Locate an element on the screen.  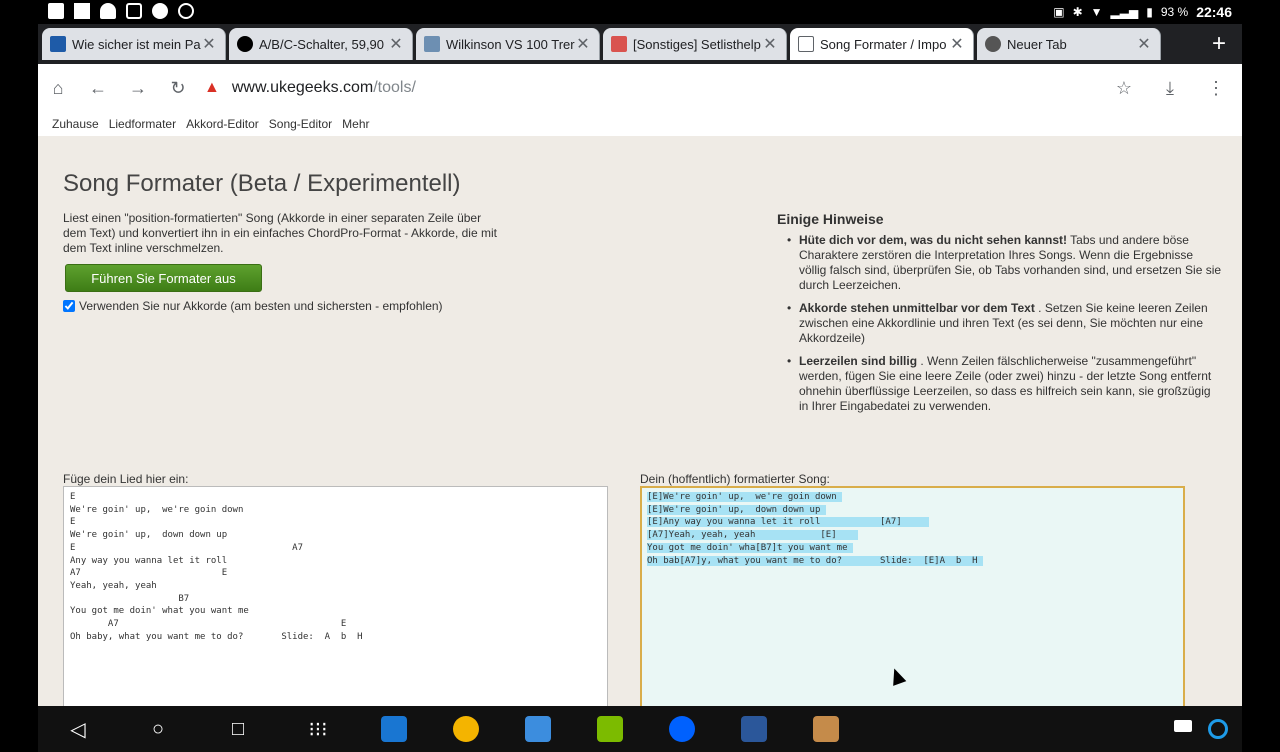
back-nav-icon: ◁ is located at coordinates (78, 729).